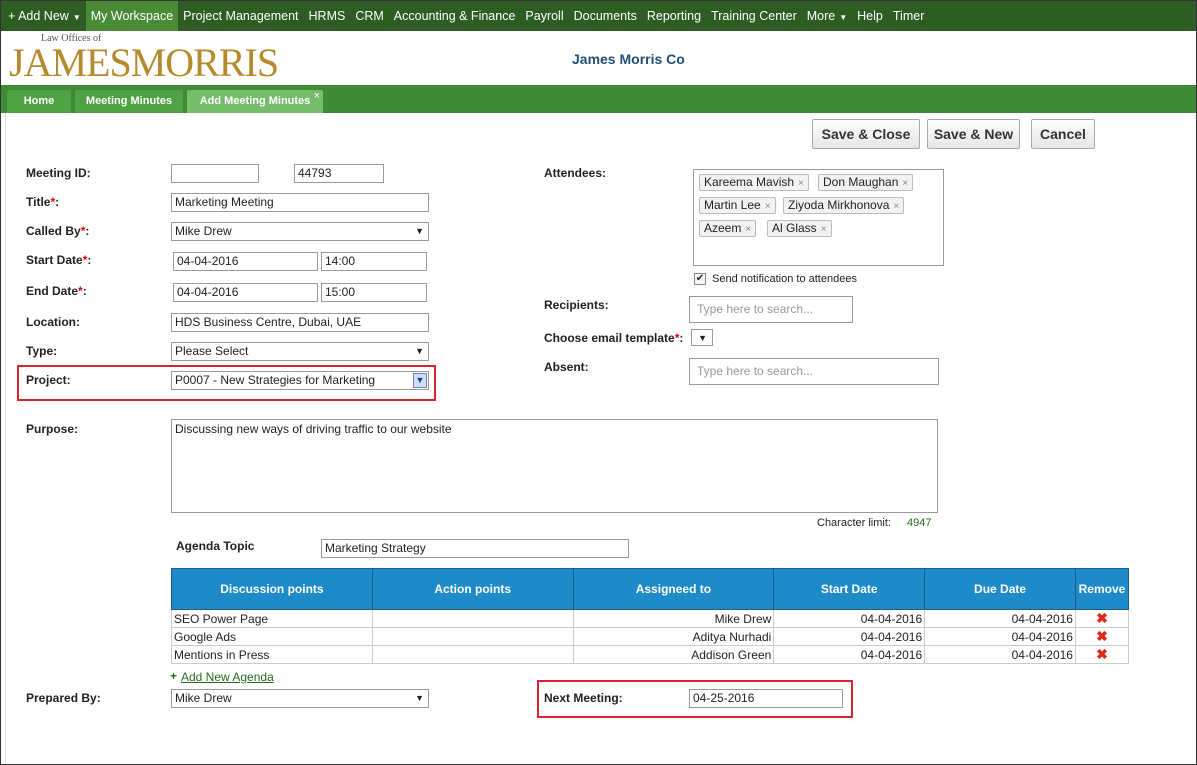 The image size is (1197, 765). Describe the element at coordinates (272, 618) in the screenshot. I see `discussion-cell: SEO Power Page` at that location.